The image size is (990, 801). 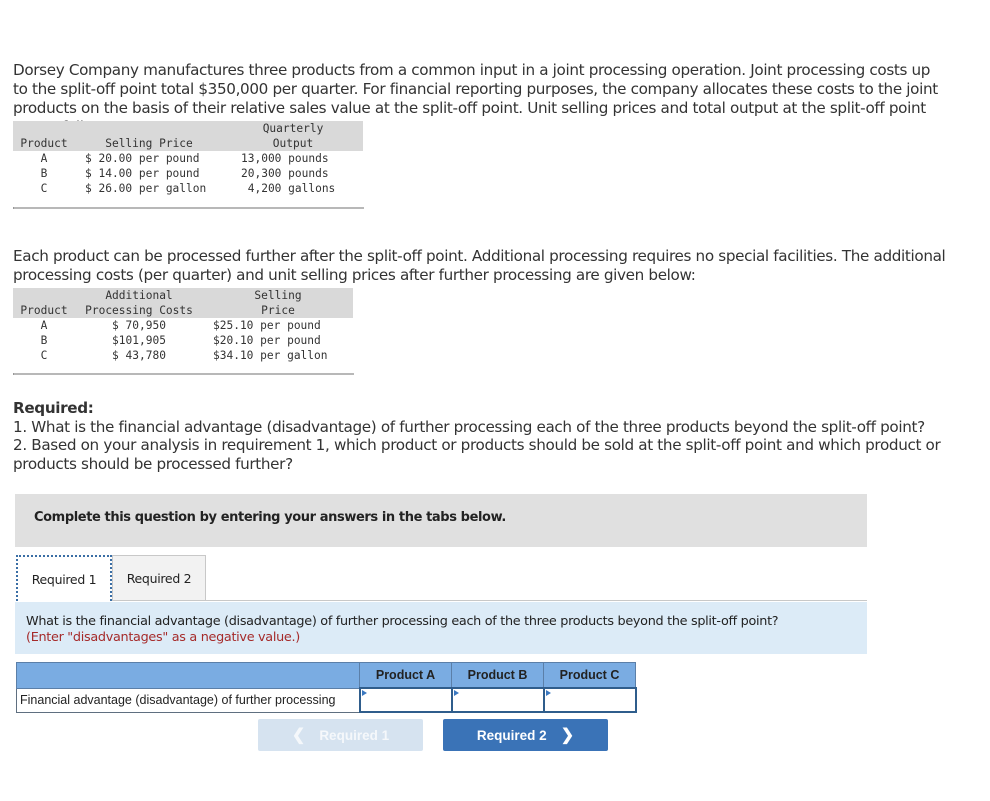 What do you see at coordinates (278, 310) in the screenshot?
I see `price-header-line2: Price` at bounding box center [278, 310].